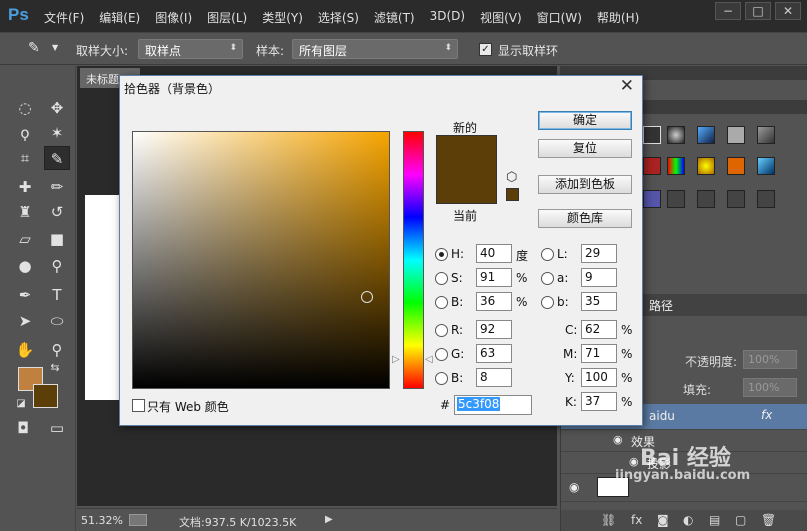 The image size is (807, 531). Describe the element at coordinates (585, 148) in the screenshot. I see `reset-button: 复位` at that location.